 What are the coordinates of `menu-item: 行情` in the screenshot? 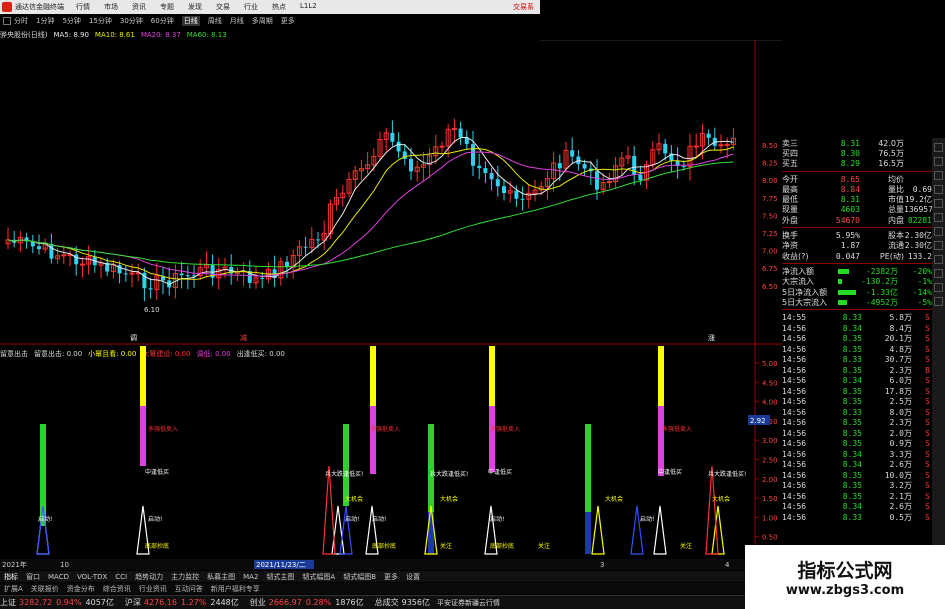 It's located at (83, 7).